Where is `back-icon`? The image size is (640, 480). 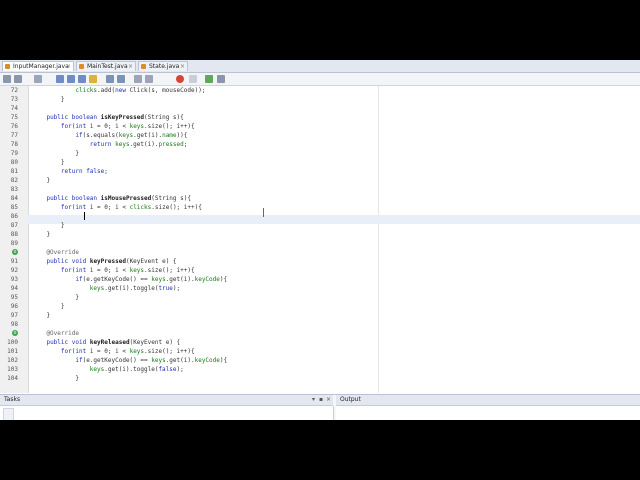 back-icon is located at coordinates (7, 79).